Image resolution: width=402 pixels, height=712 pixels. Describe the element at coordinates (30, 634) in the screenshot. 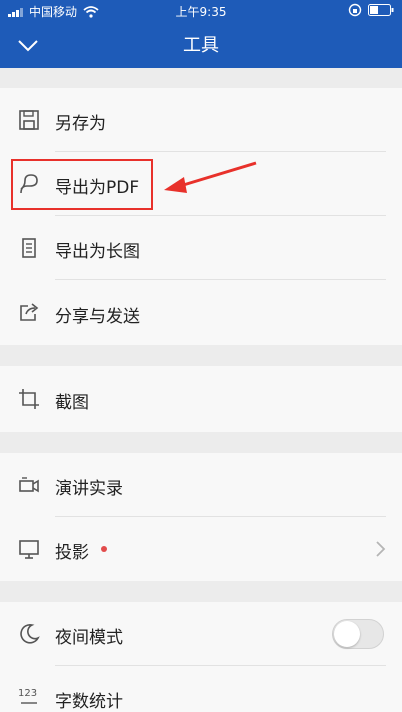

I see `moon-icon` at that location.